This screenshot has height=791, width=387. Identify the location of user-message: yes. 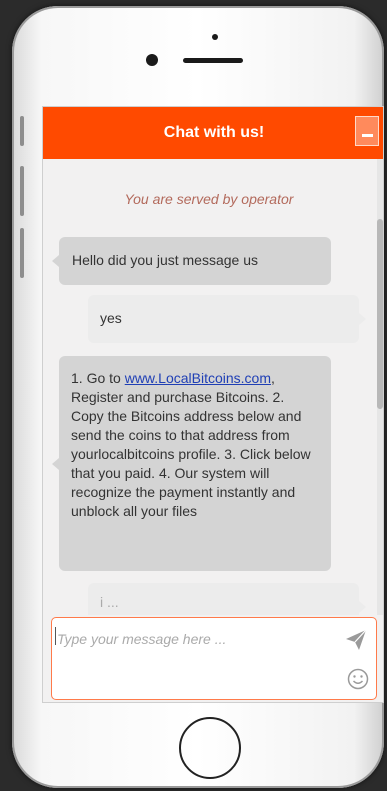
(227, 319).